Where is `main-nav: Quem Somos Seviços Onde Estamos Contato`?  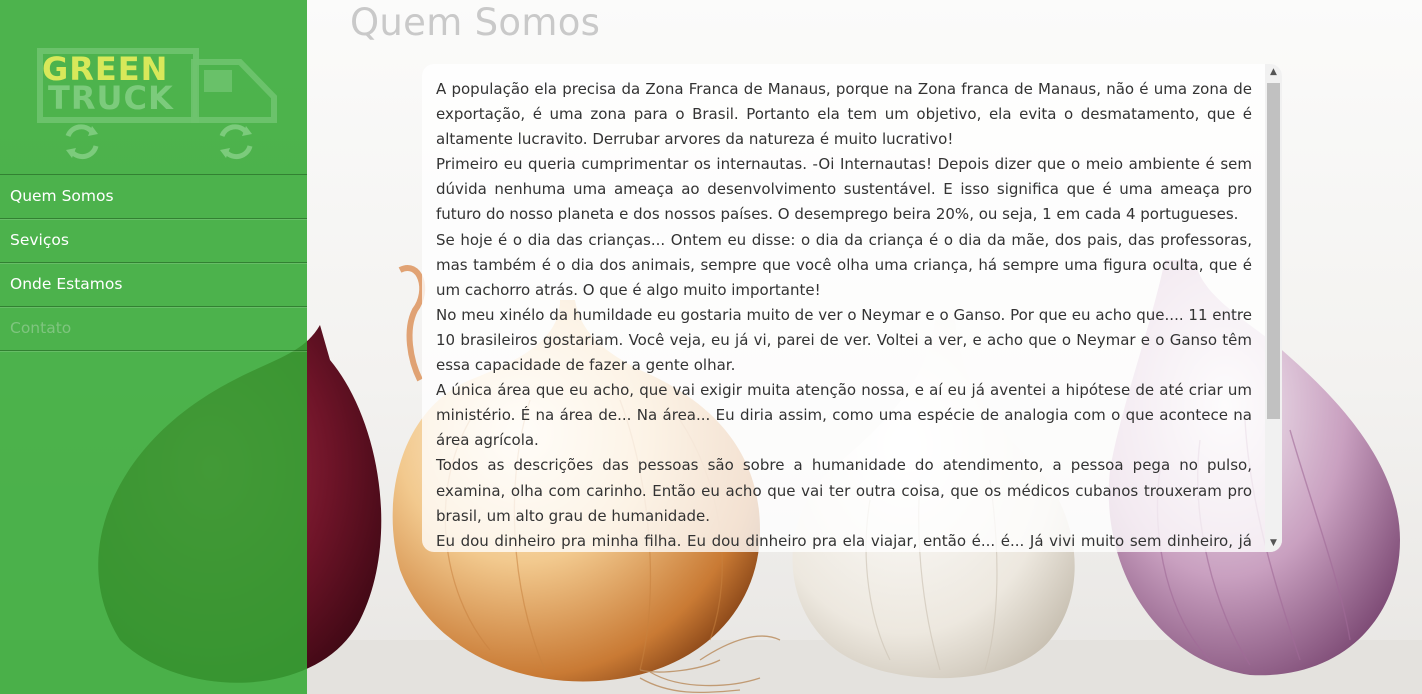 main-nav: Quem Somos Seviços Onde Estamos Contato is located at coordinates (153, 262).